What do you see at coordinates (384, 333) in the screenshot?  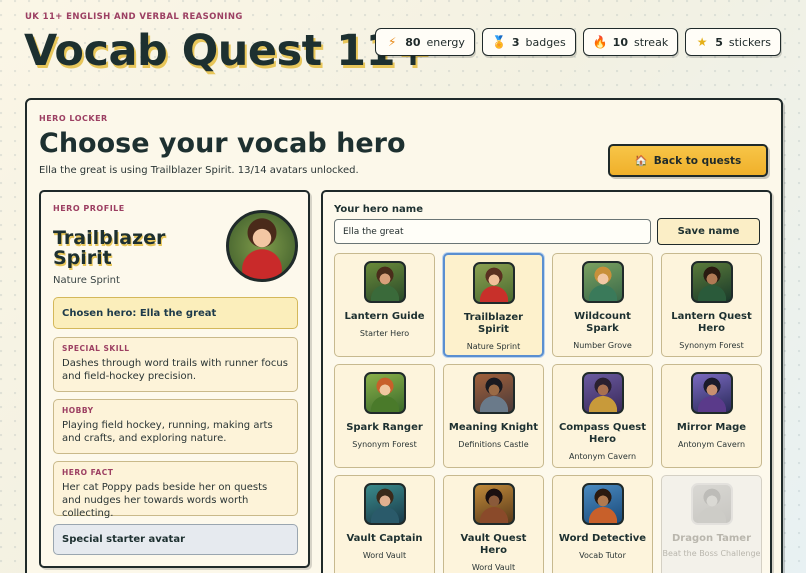 I see `hero-tile-zone: Starter Hero` at bounding box center [384, 333].